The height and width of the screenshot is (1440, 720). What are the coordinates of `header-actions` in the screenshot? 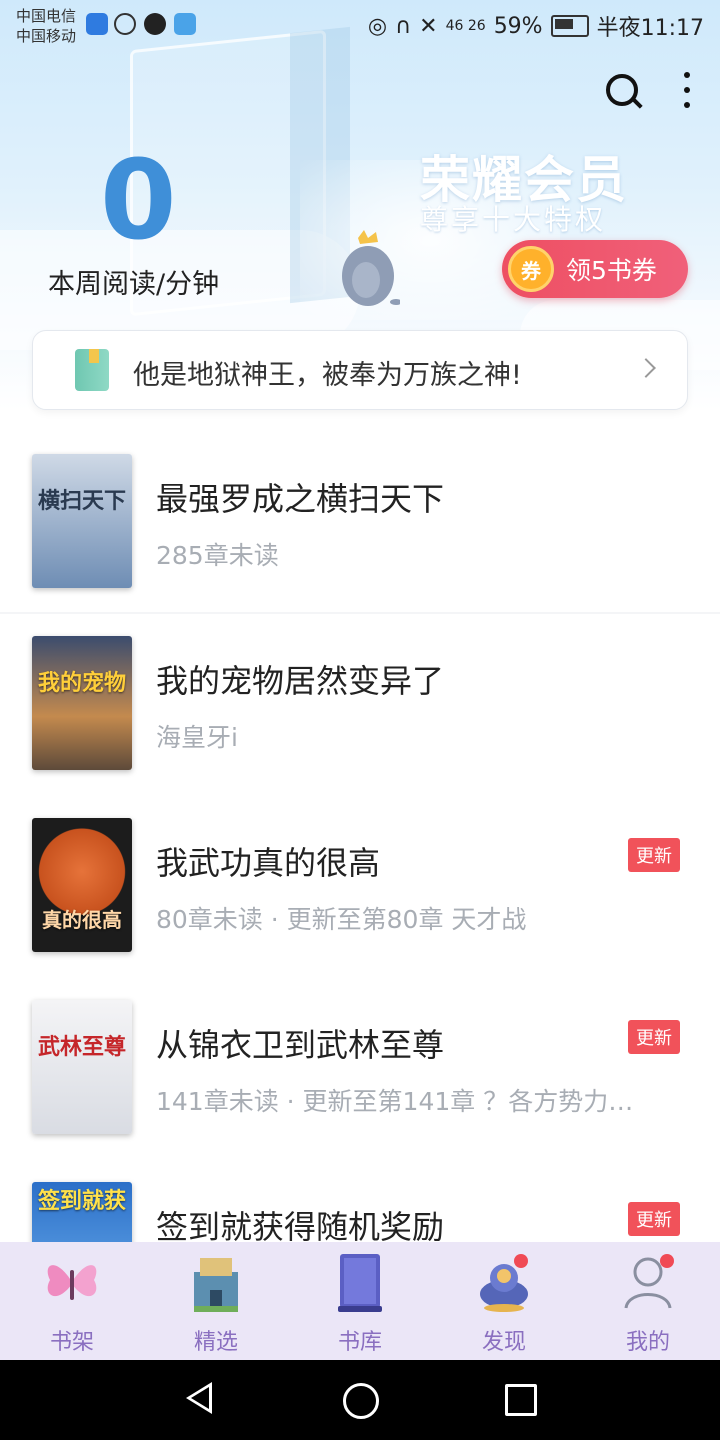 It's located at (648, 90).